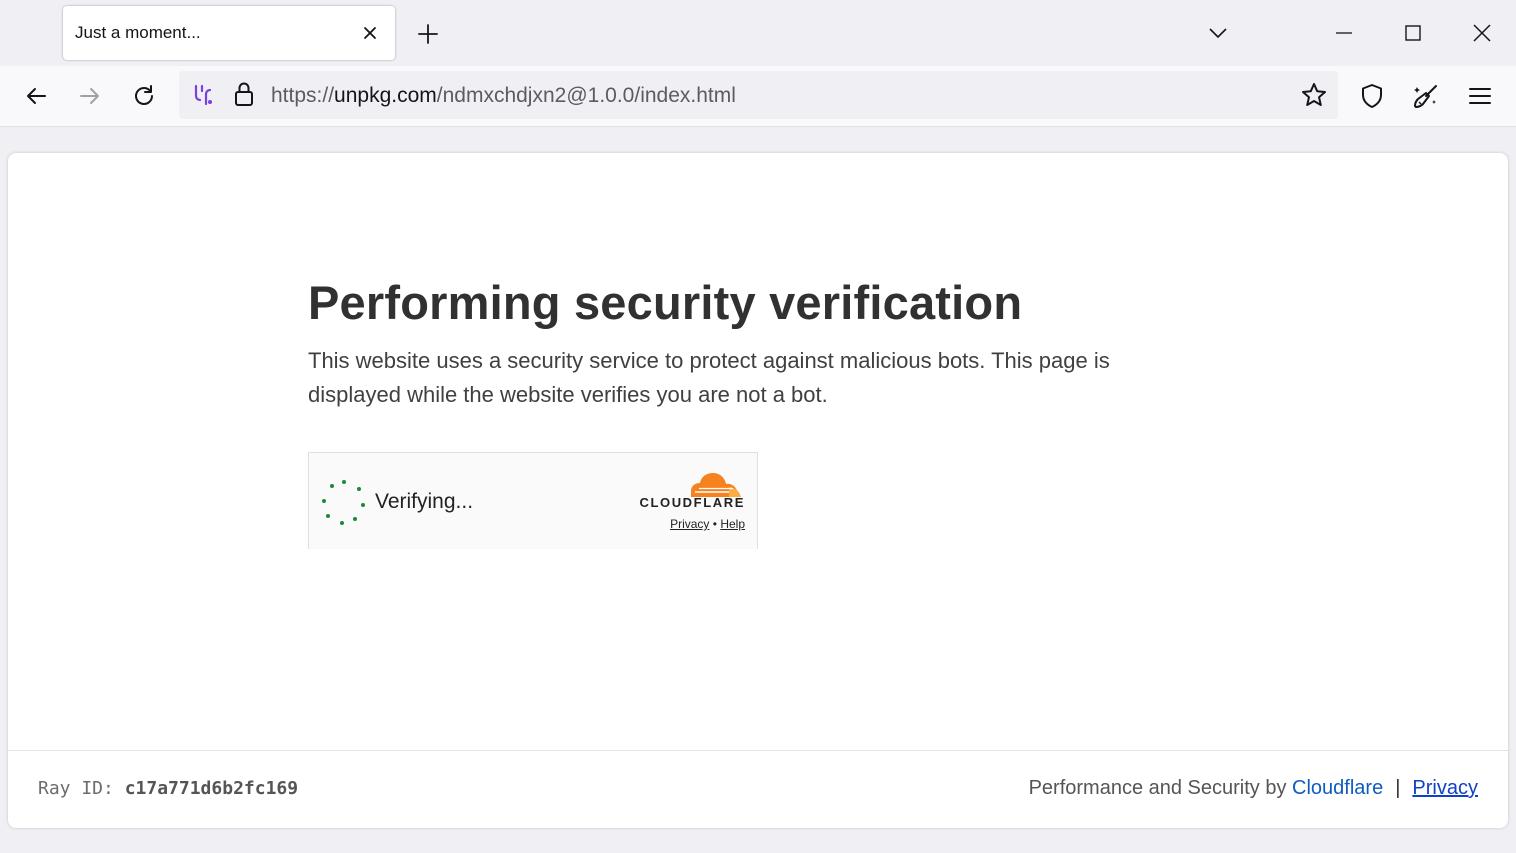 This screenshot has height=853, width=1516. What do you see at coordinates (385, 95) in the screenshot?
I see `url-host: unpkg.com` at bounding box center [385, 95].